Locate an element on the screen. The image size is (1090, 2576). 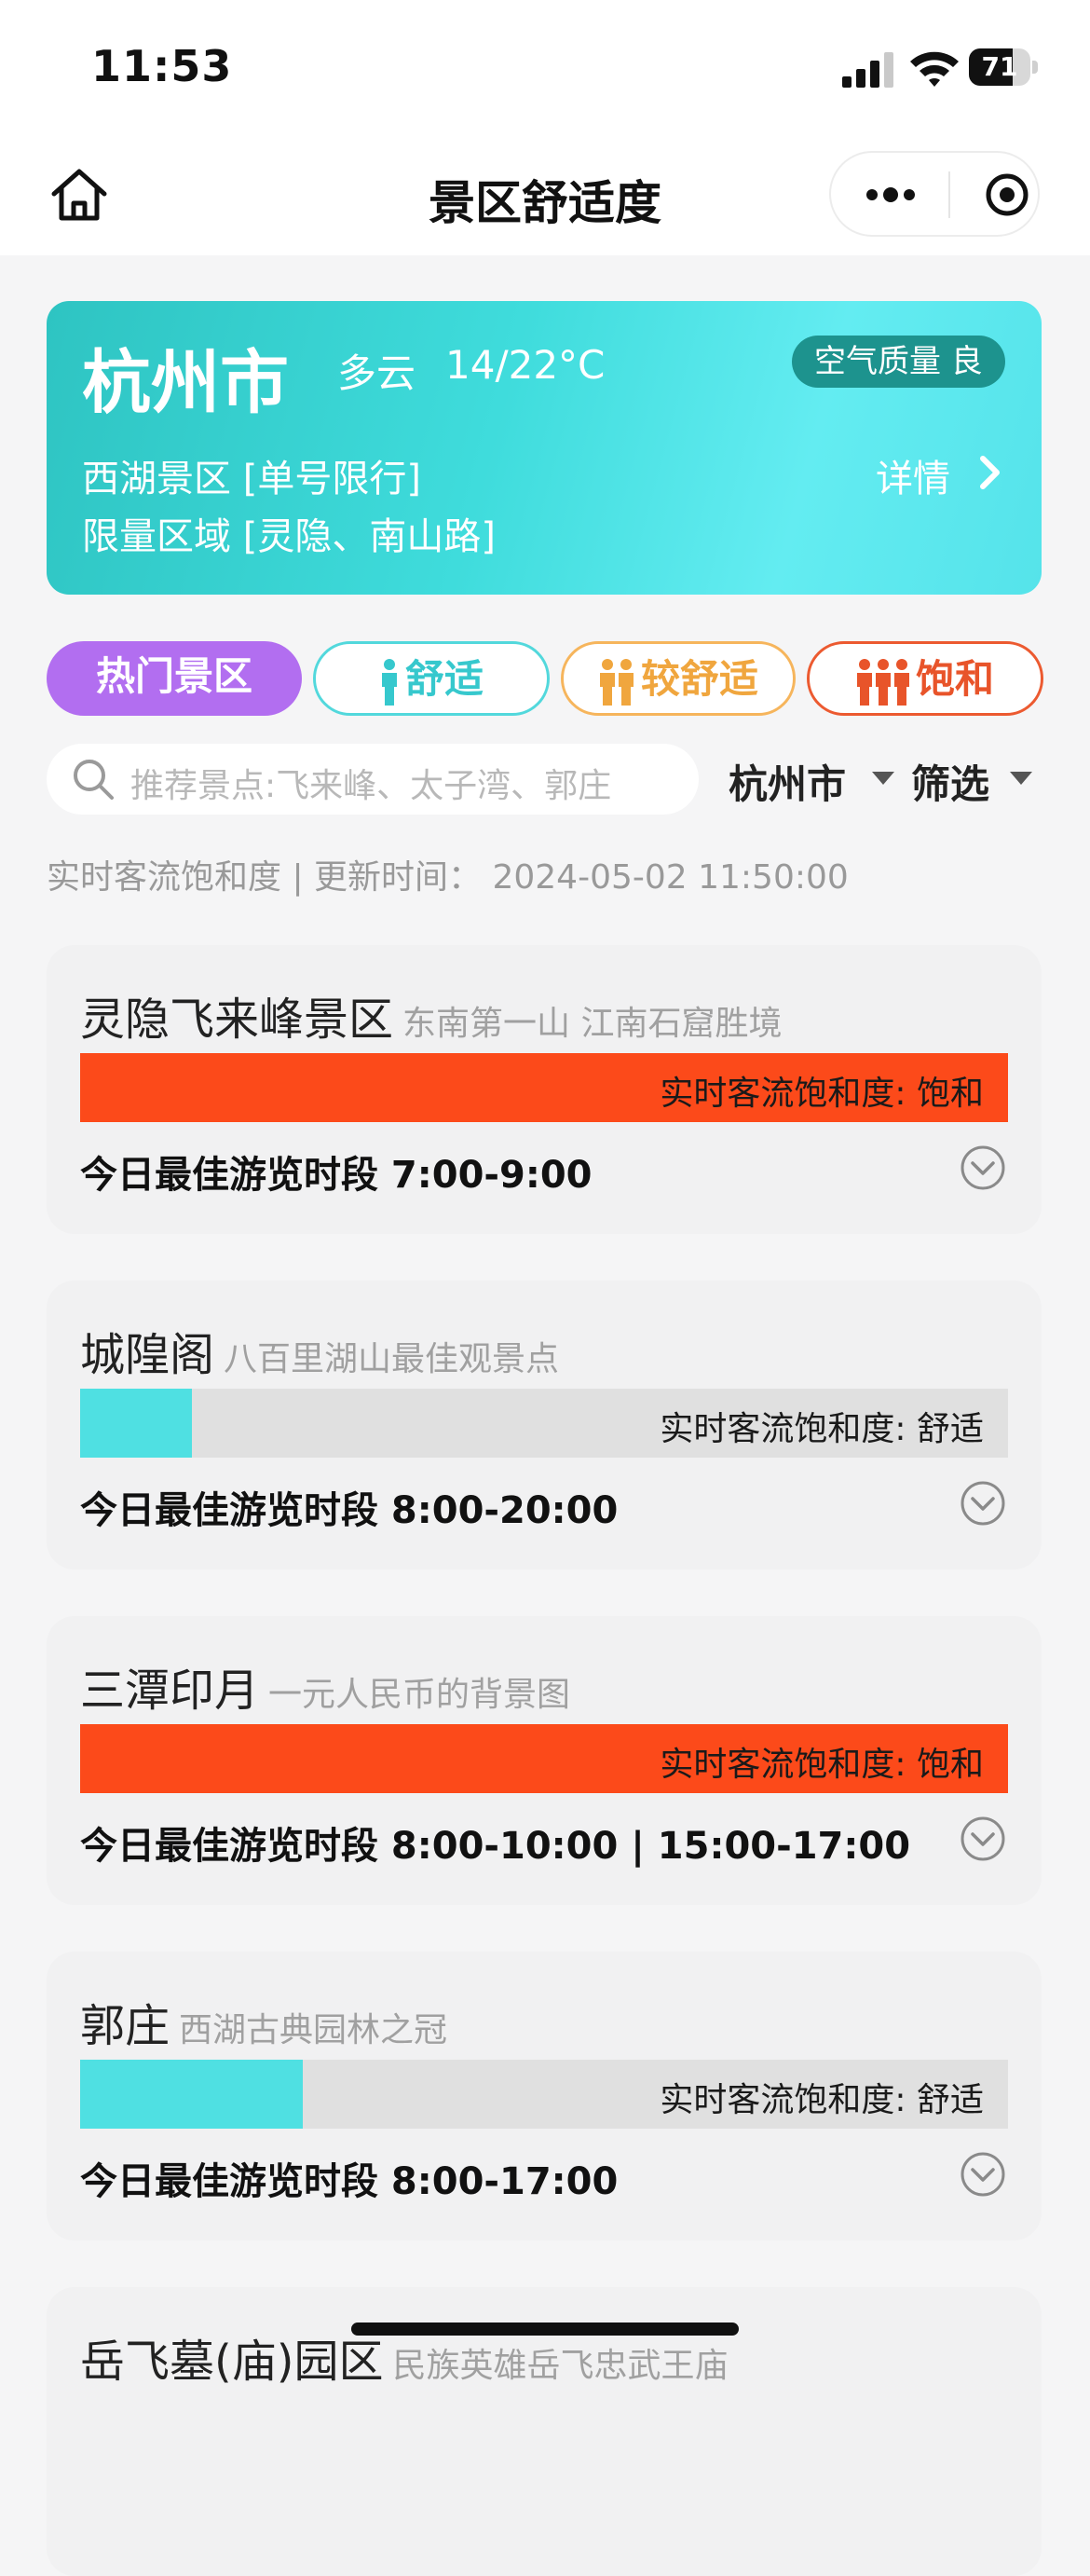
spot-slogan: 一元人民币的背景图 is located at coordinates (419, 1695).